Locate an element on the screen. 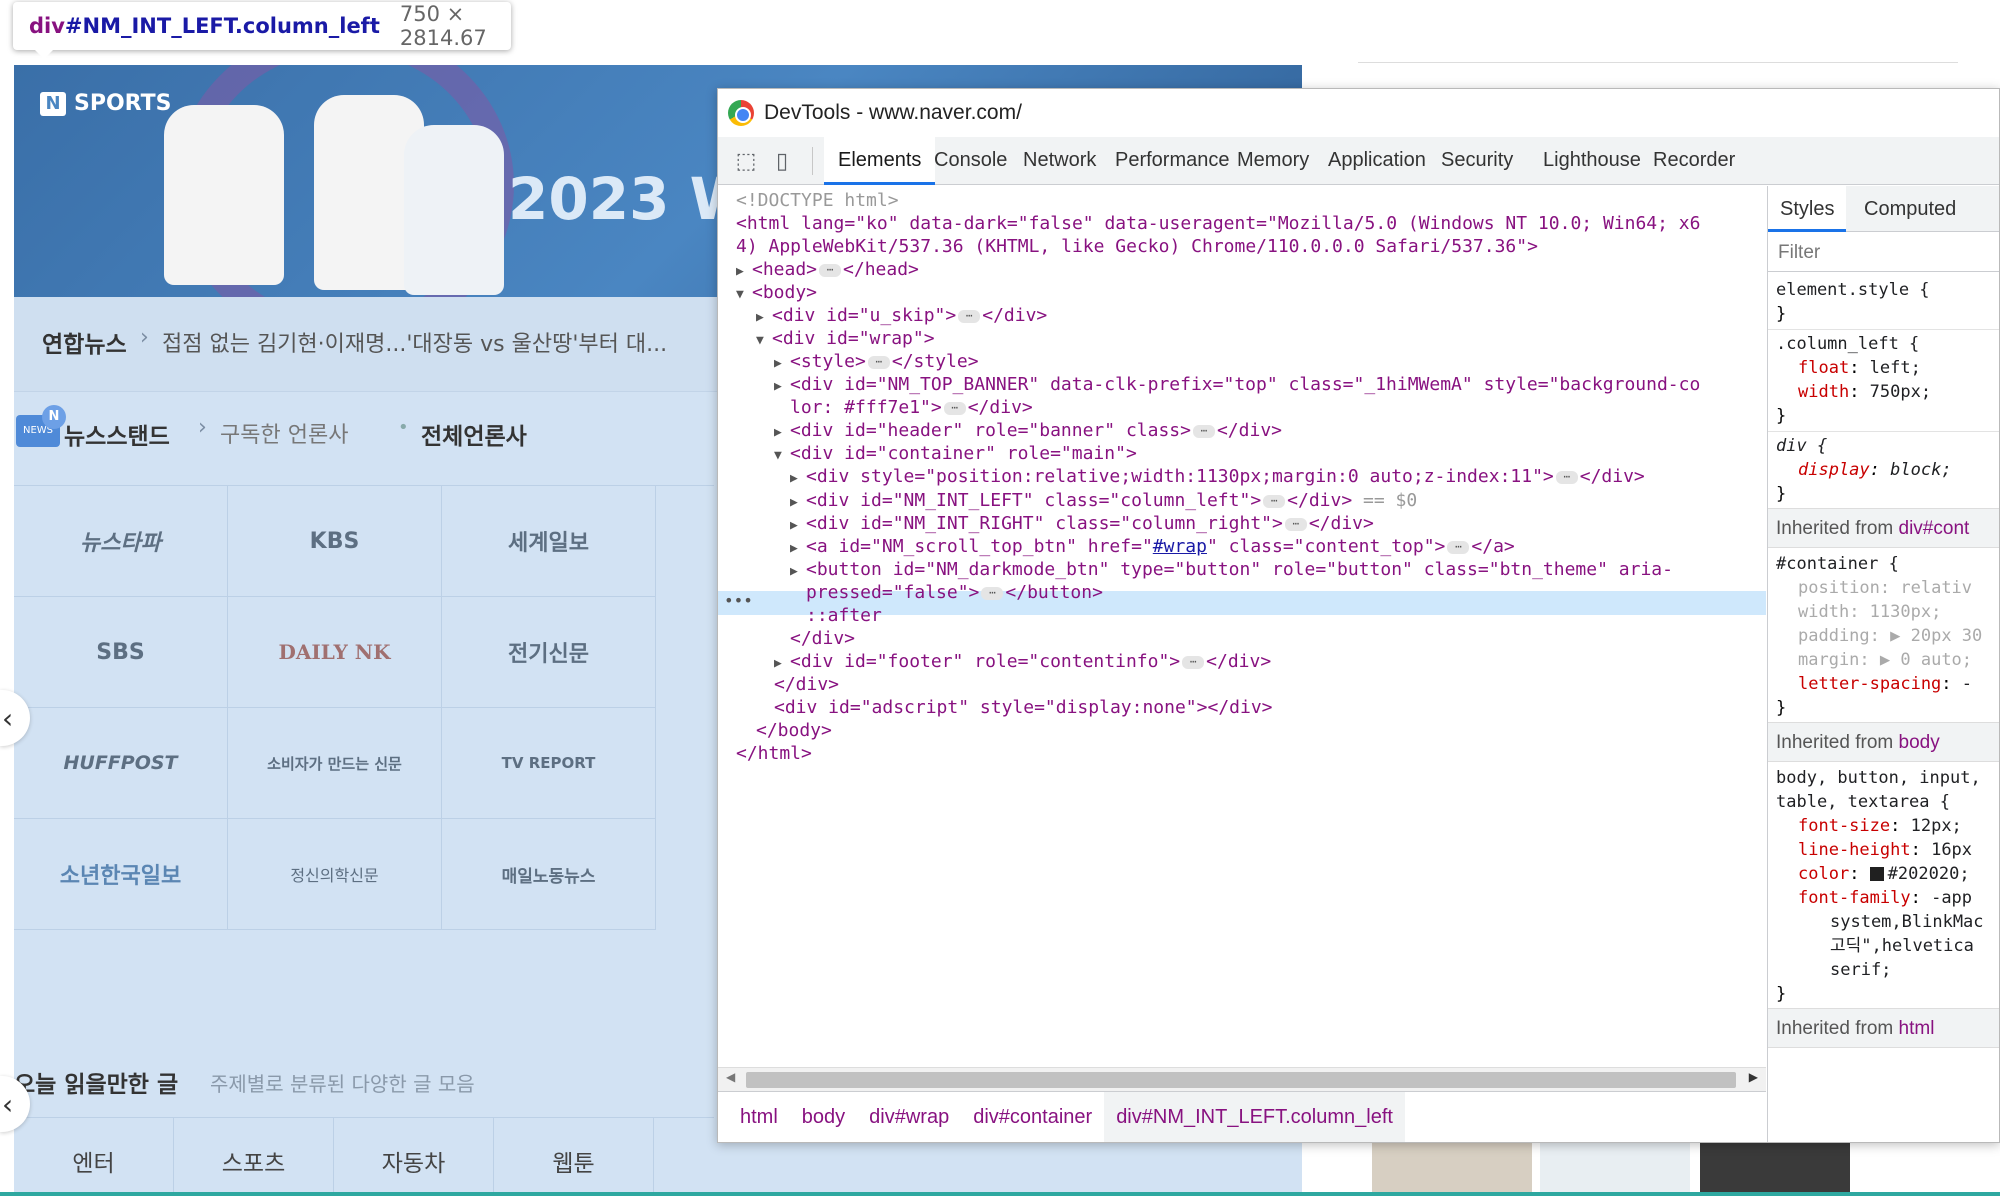 The height and width of the screenshot is (1196, 2000). press-logo: 전기신문 is located at coordinates (549, 652).